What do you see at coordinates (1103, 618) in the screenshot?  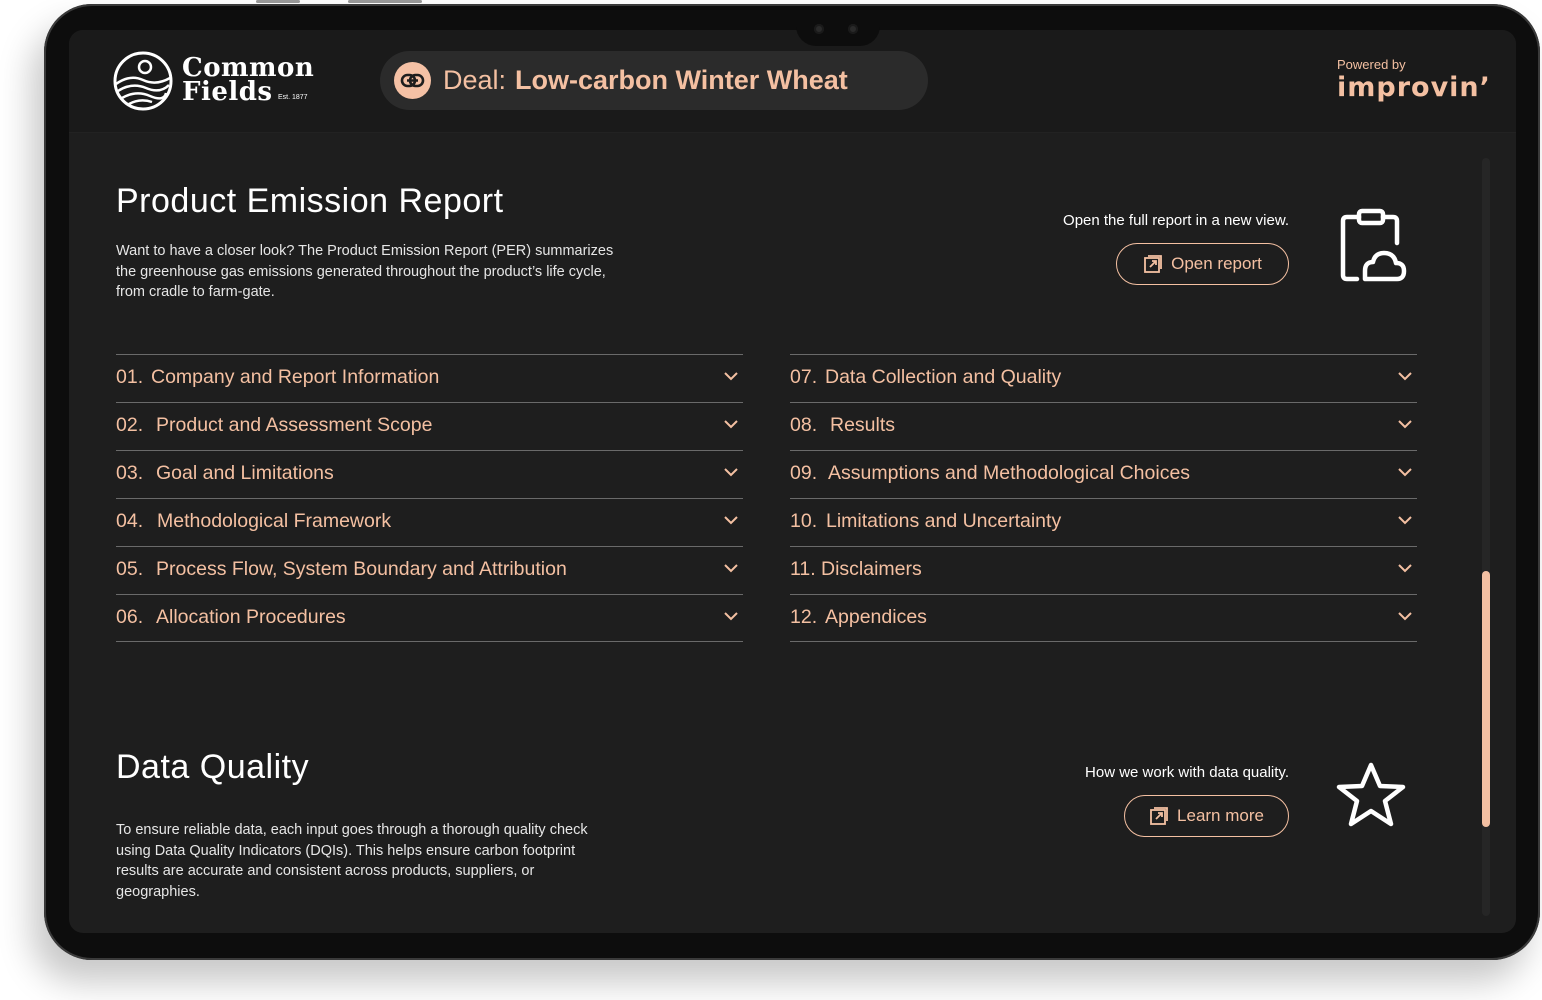 I see `accordion-item: 12. Appendices` at bounding box center [1103, 618].